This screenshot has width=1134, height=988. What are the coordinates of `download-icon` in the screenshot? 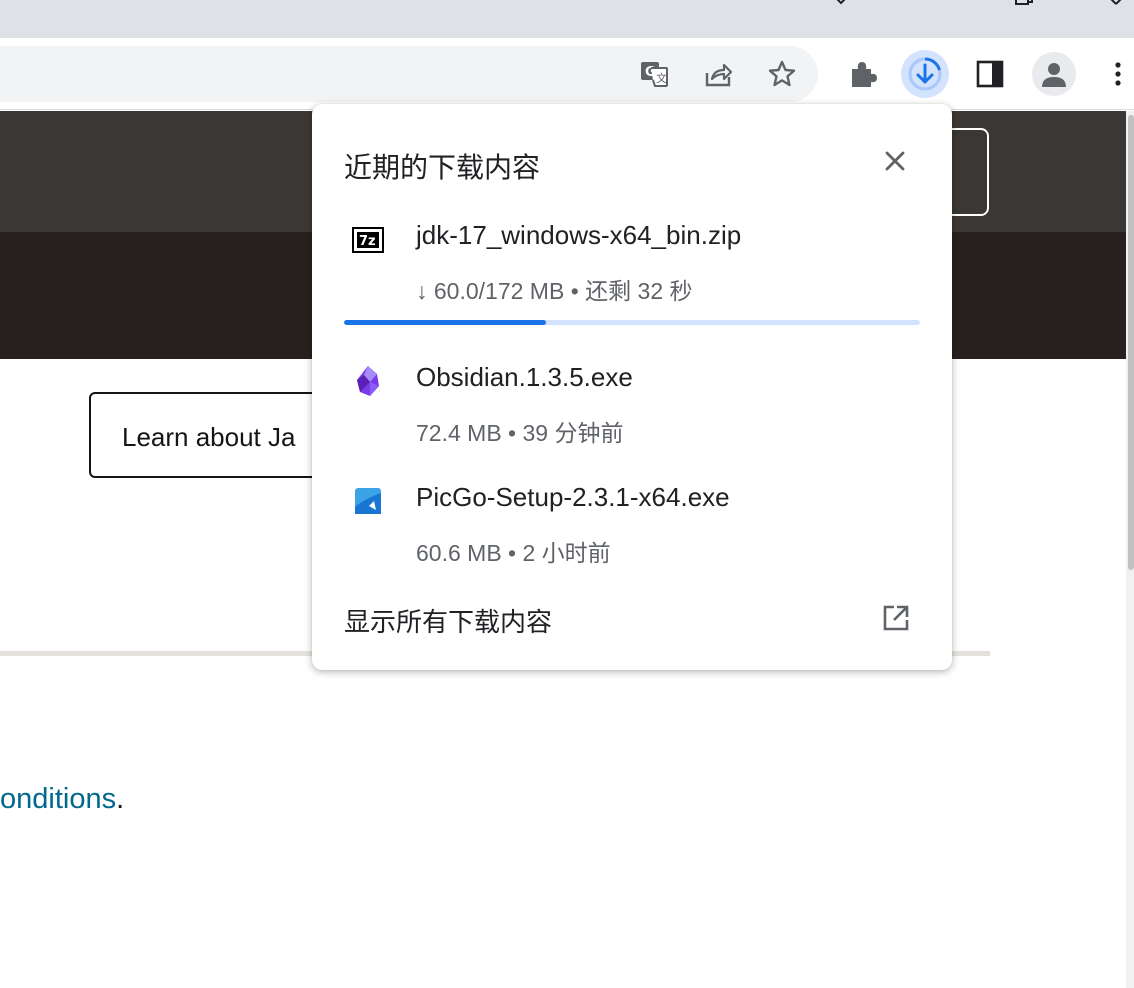 It's located at (925, 74).